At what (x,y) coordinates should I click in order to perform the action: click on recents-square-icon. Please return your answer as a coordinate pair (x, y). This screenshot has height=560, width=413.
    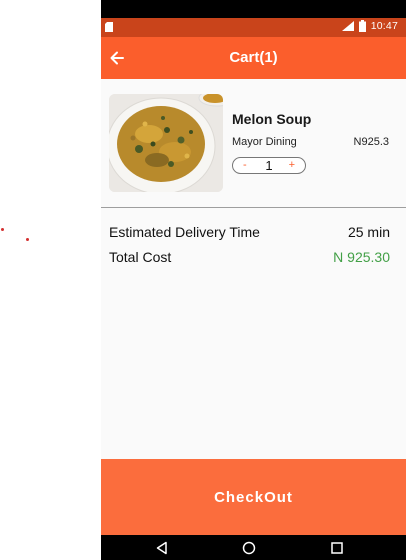
    Looking at the image, I should click on (337, 548).